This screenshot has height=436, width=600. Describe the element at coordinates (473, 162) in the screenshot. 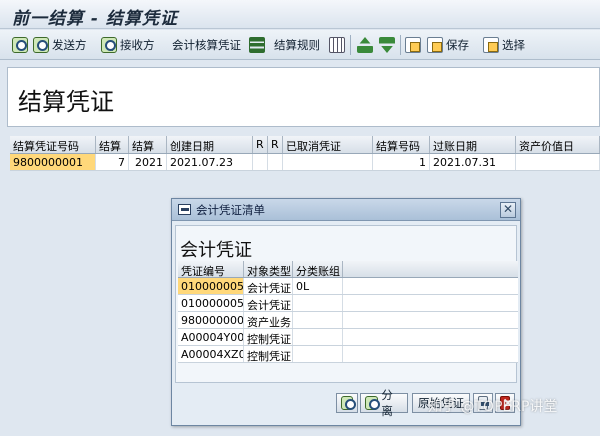

I see `cell-posting-date: 2021.07.31` at that location.